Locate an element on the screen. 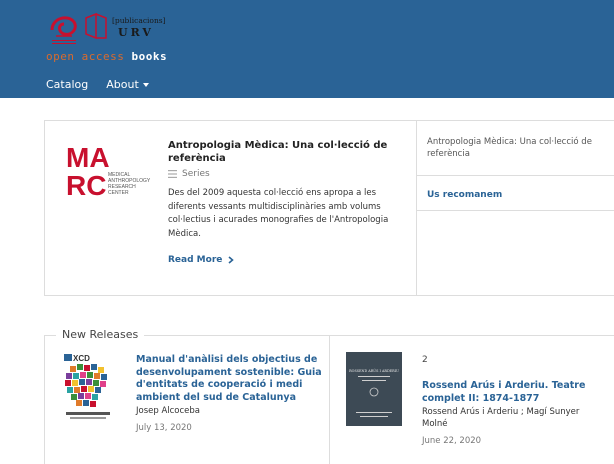  book-author: Josep Alcoceba is located at coordinates (168, 411).